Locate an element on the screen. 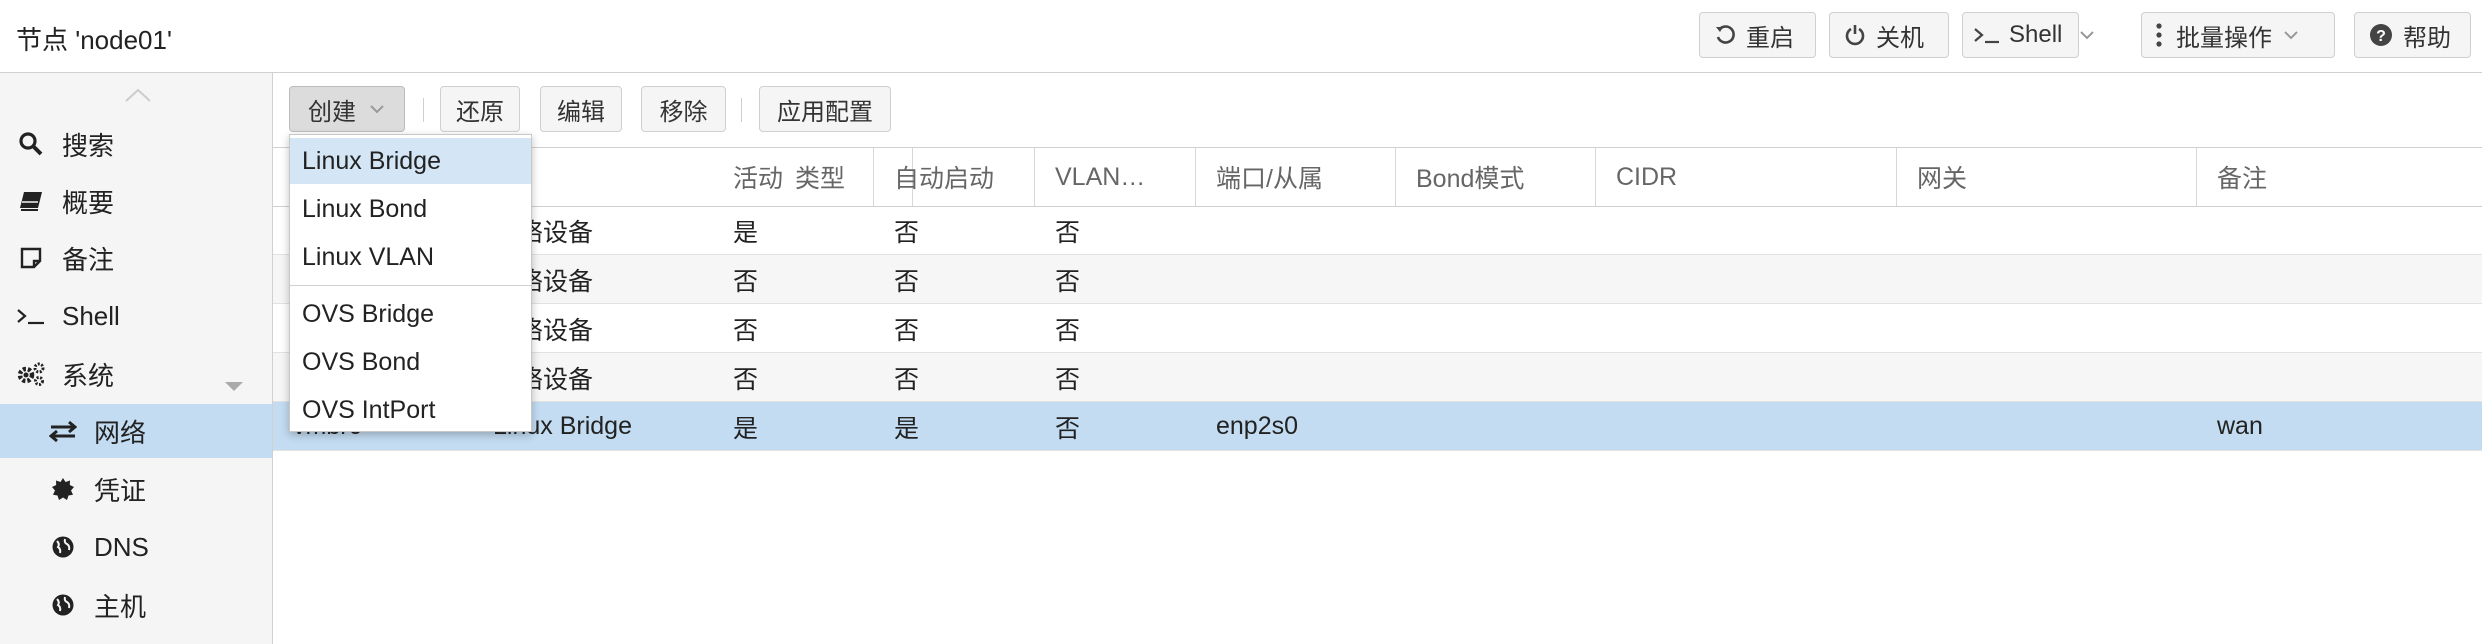  menu-separator is located at coordinates (410, 285).